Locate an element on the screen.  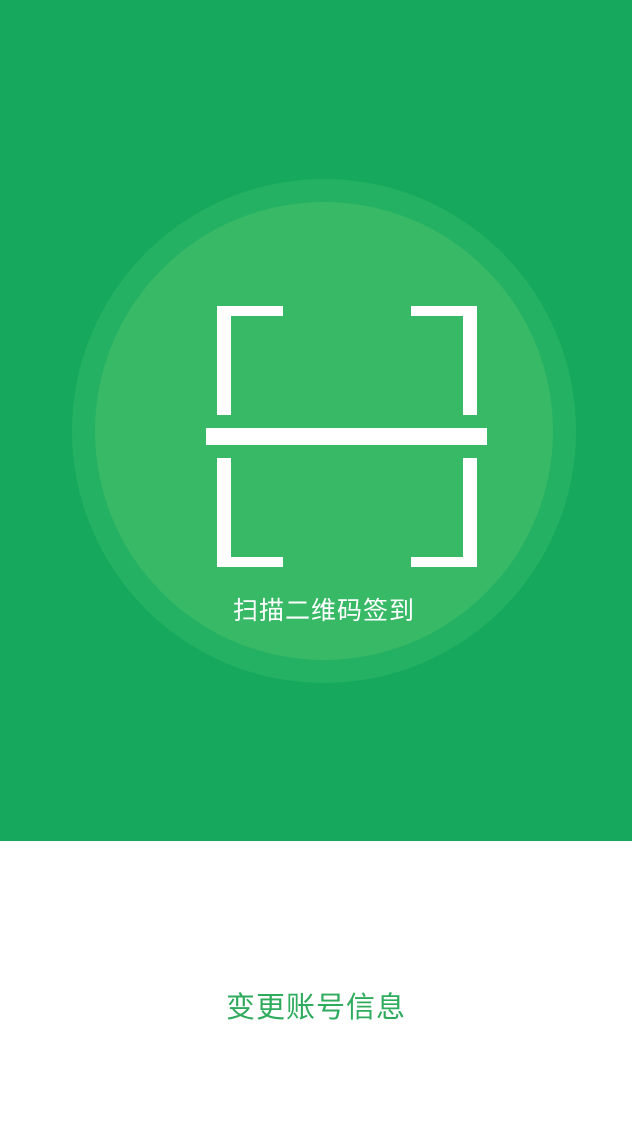
frame-corner-bottom-right is located at coordinates (444, 512).